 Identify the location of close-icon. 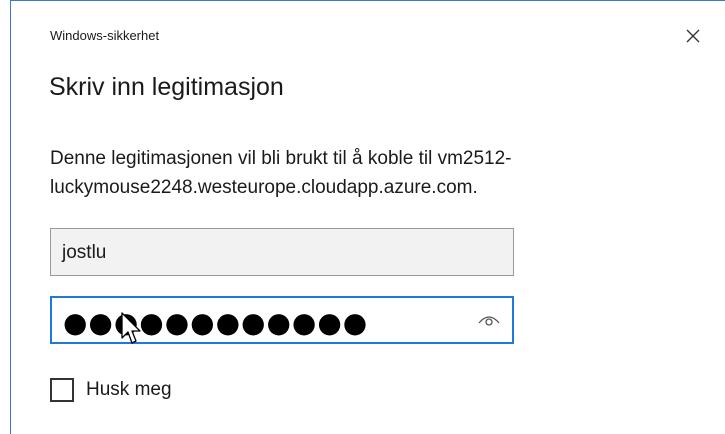
(693, 36).